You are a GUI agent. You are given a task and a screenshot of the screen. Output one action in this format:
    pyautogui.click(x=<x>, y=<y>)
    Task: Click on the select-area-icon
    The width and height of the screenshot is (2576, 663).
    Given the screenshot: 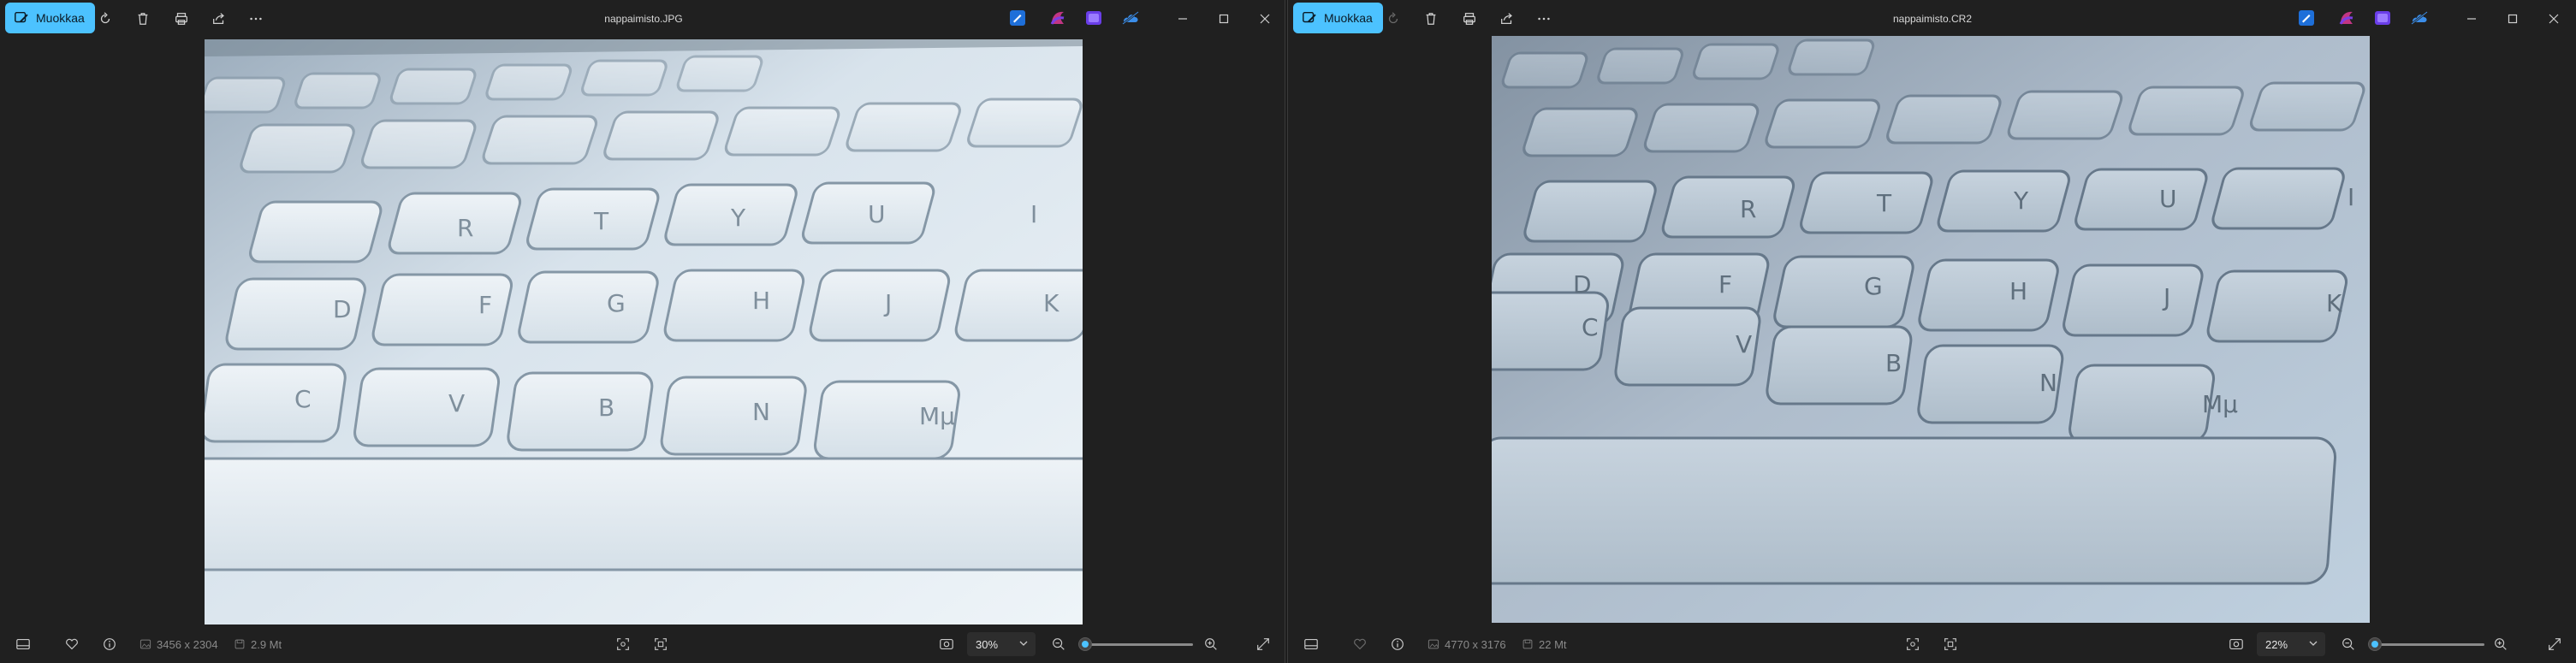 What is the action you would take?
    pyautogui.click(x=623, y=644)
    